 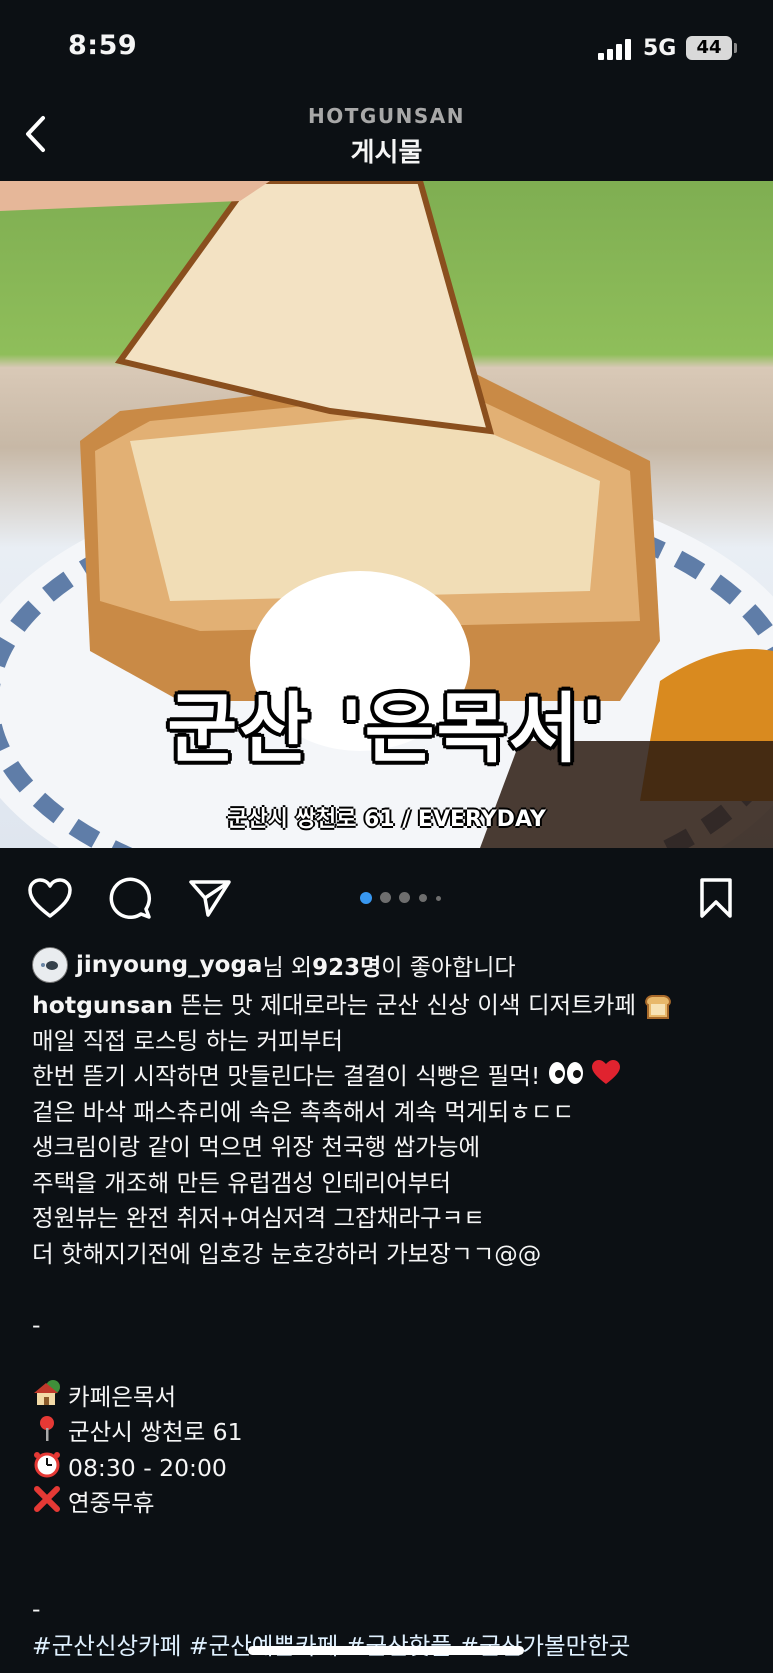 I want to click on info-closed-days: 연중무휴, so click(x=111, y=1502).